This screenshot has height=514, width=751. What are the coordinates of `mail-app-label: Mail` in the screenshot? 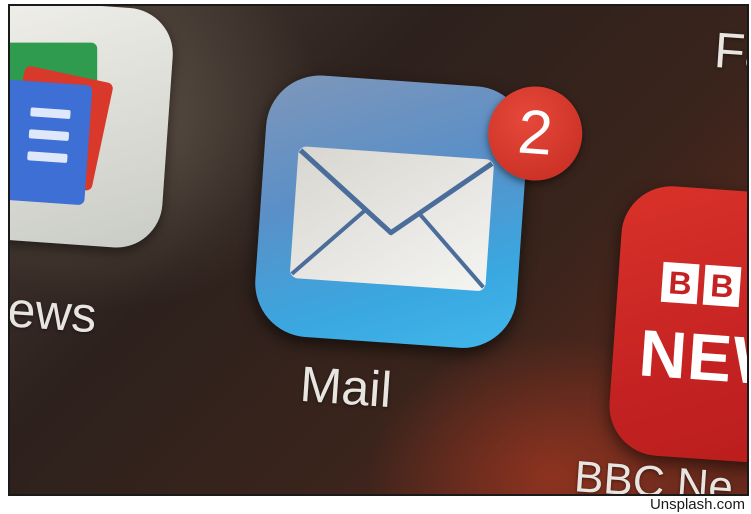 It's located at (346, 387).